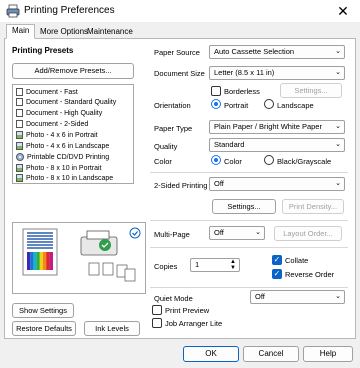 The height and width of the screenshot is (368, 360). Describe the element at coordinates (20, 157) in the screenshot. I see `disc-icon` at that location.